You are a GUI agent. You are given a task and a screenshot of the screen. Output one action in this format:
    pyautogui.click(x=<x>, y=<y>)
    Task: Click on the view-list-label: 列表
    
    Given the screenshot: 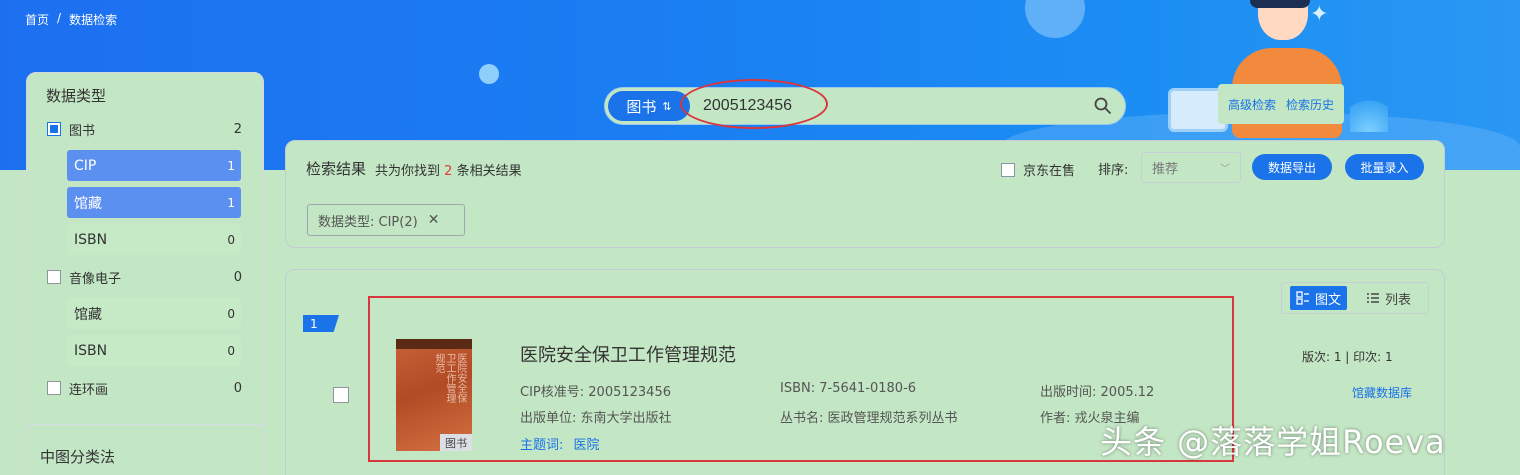 What is the action you would take?
    pyautogui.click(x=1398, y=300)
    